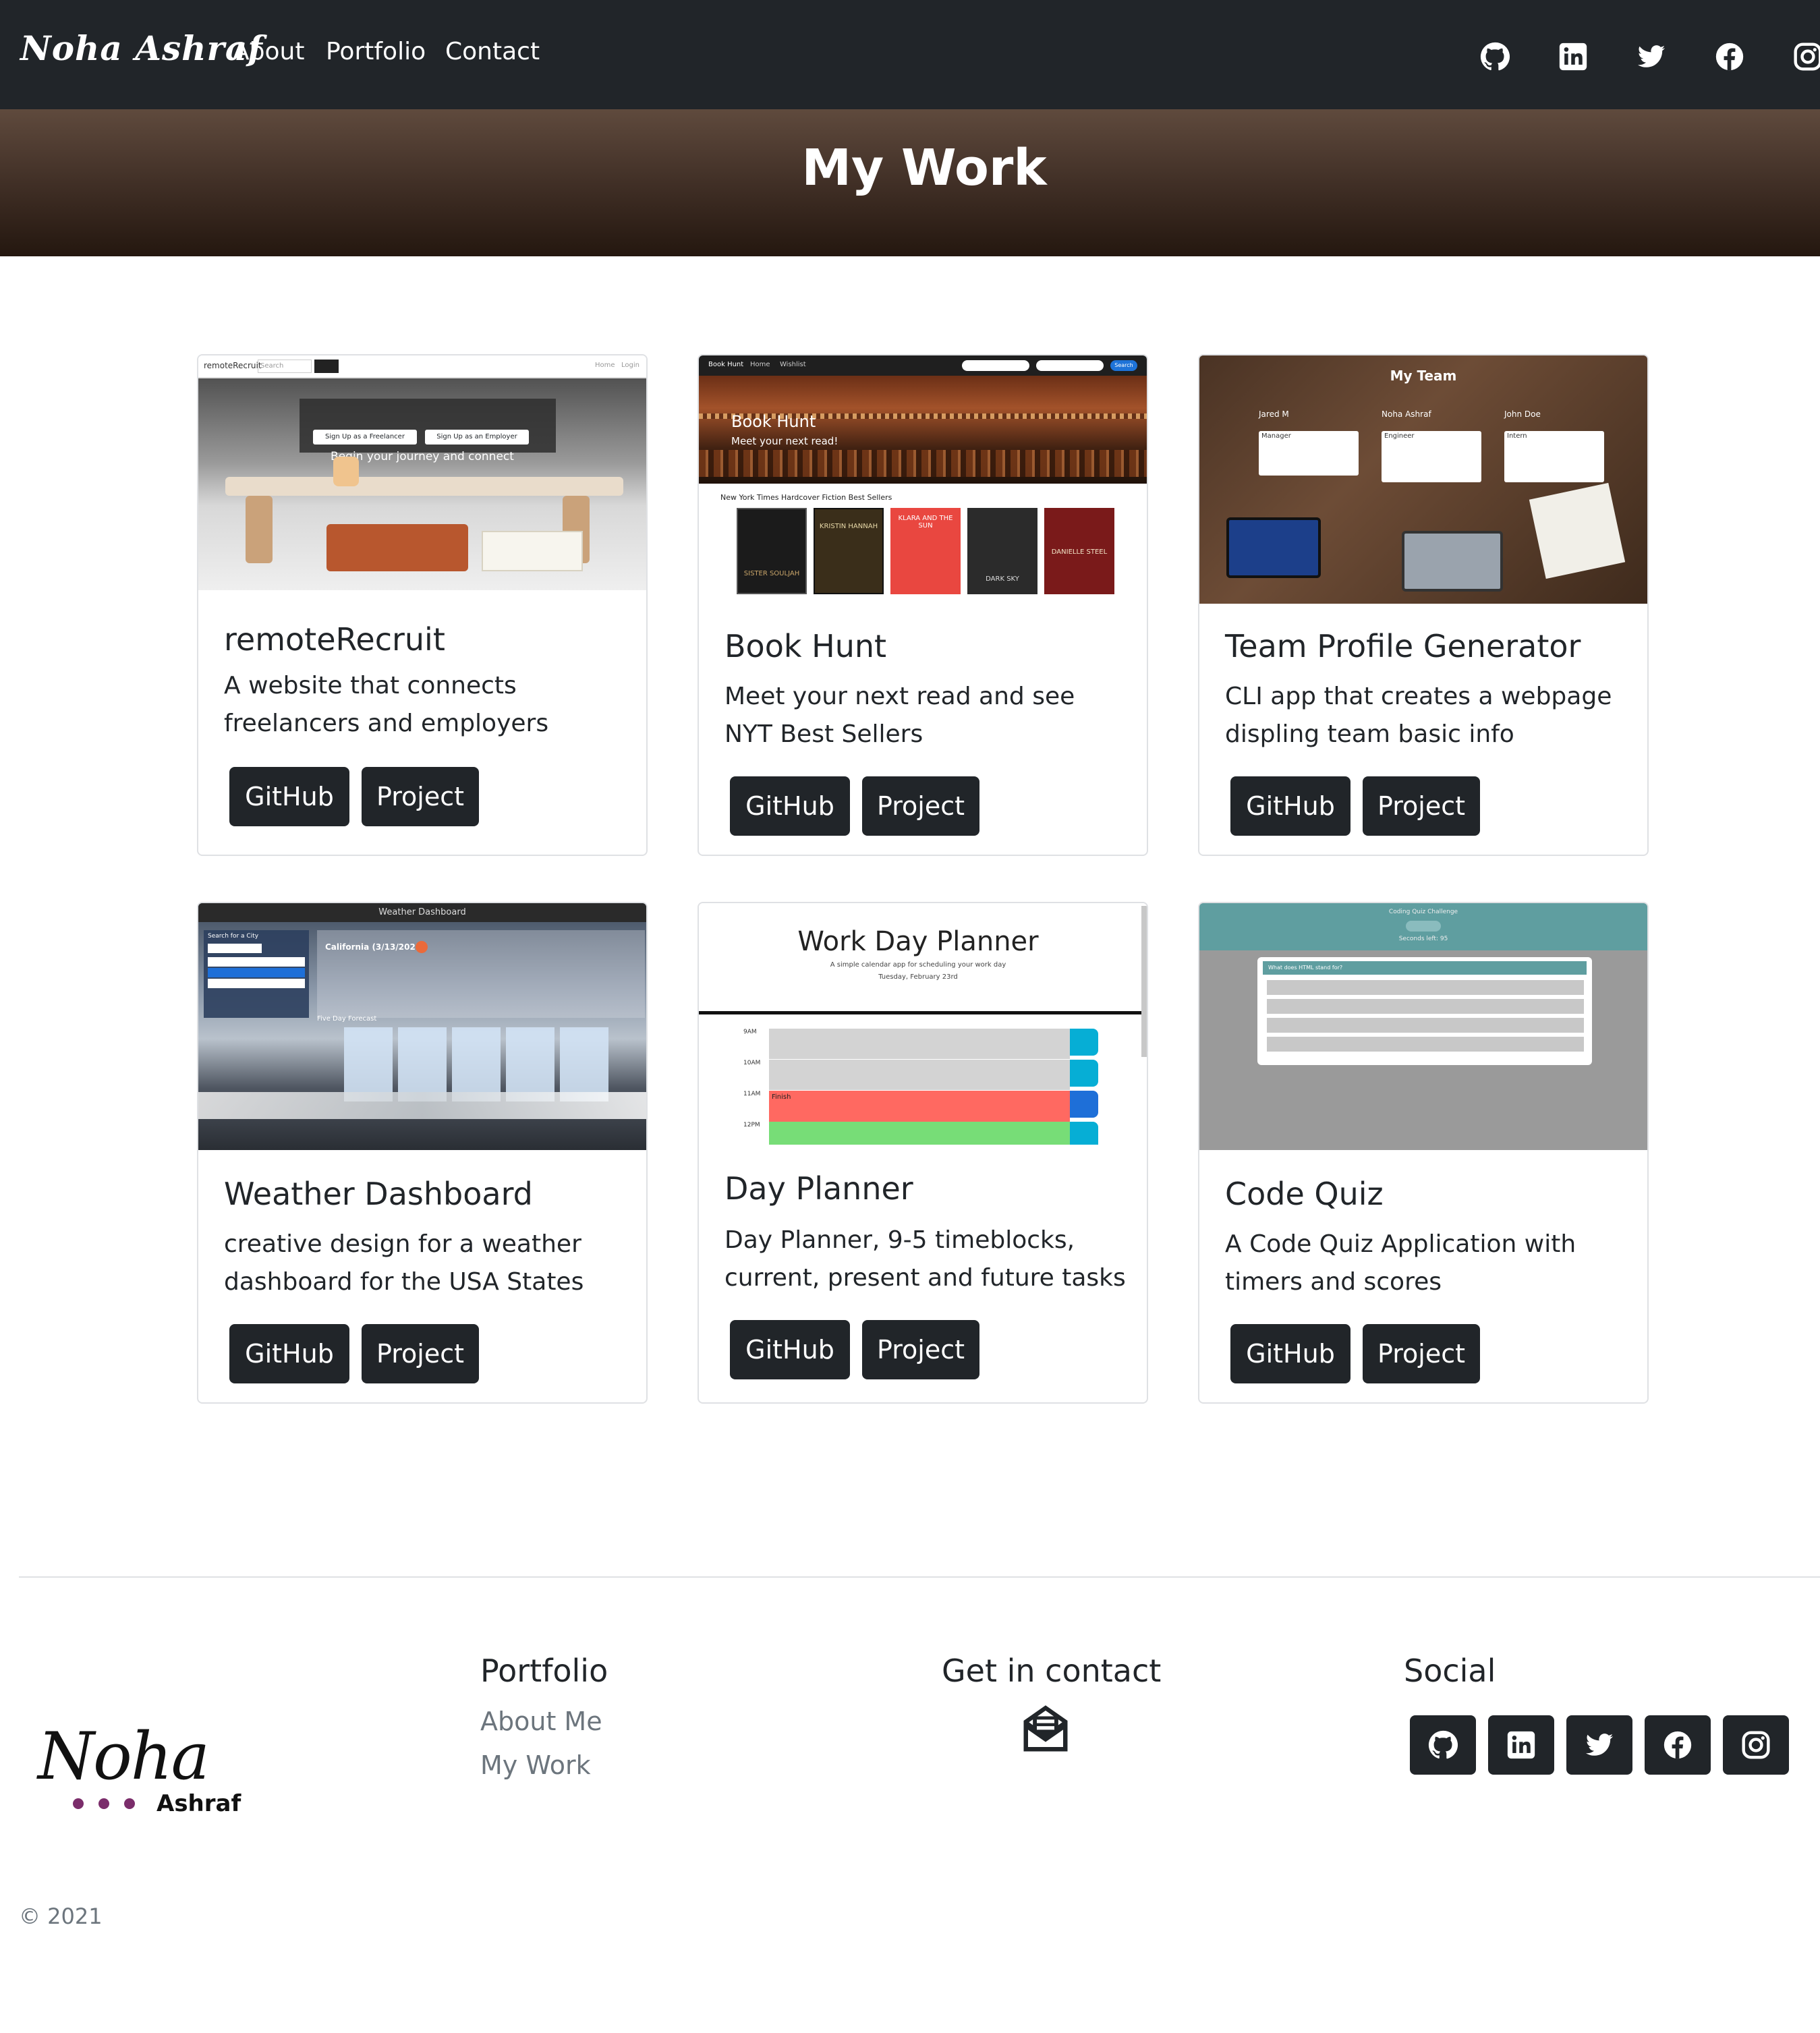 This screenshot has width=1820, height=2033. Describe the element at coordinates (141, 48) in the screenshot. I see `brand-logo: Noha Ashraf` at that location.